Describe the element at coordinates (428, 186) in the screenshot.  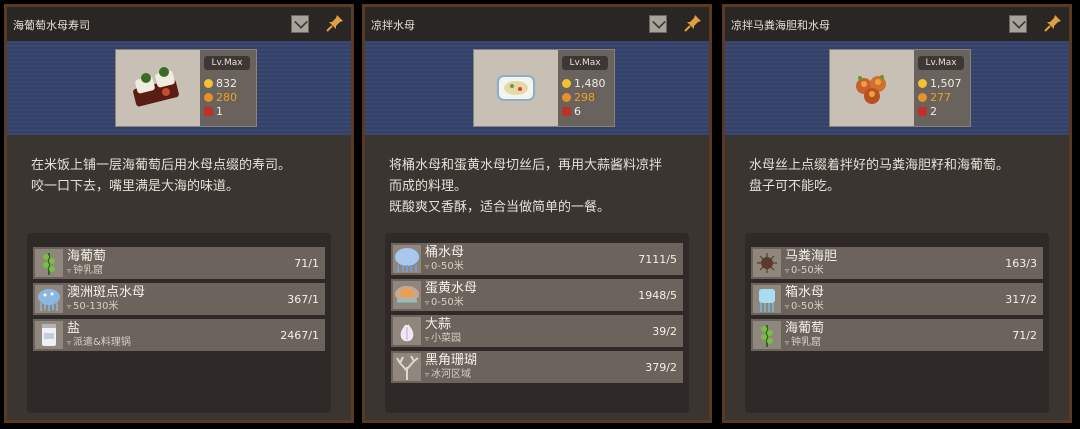
I see `description-line: 而成的料理。` at that location.